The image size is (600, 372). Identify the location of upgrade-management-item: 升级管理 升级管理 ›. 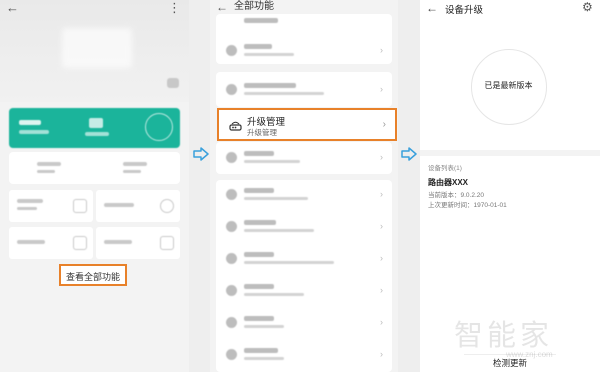
(307, 124).